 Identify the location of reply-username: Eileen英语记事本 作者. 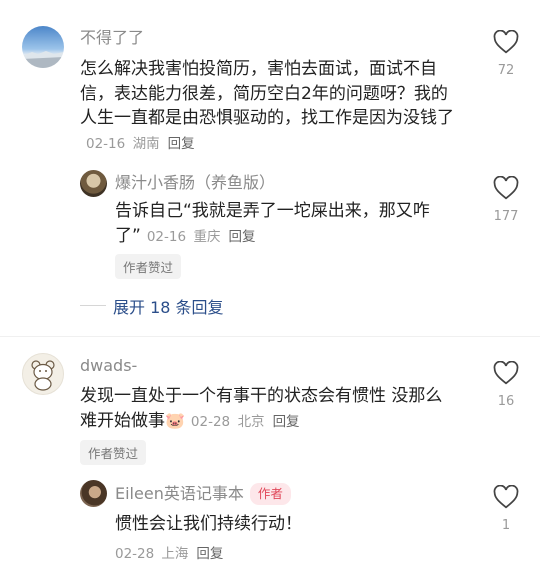
(203, 494).